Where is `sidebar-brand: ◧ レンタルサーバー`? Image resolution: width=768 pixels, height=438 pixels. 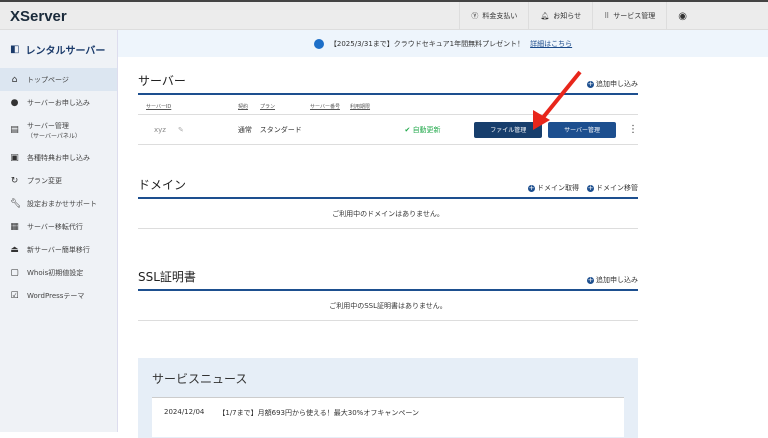
sidebar-brand: ◧ レンタルサーバー is located at coordinates (58, 49).